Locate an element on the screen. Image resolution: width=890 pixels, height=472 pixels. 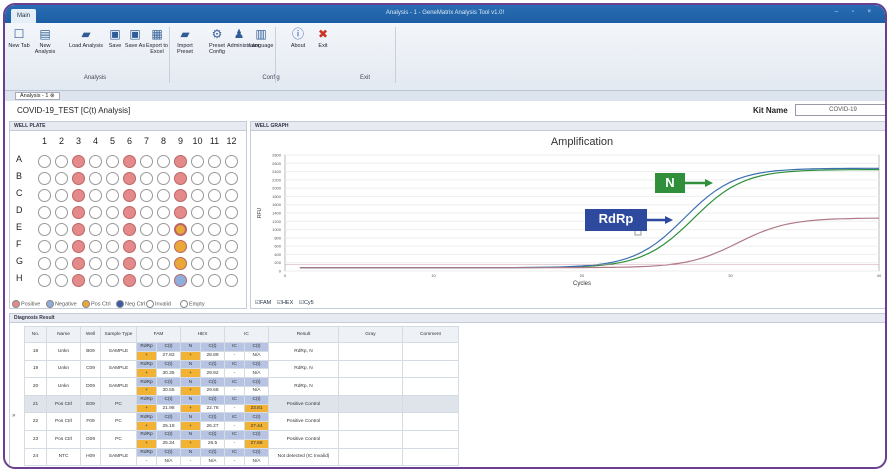
well-G9 is located at coordinates (180, 263).